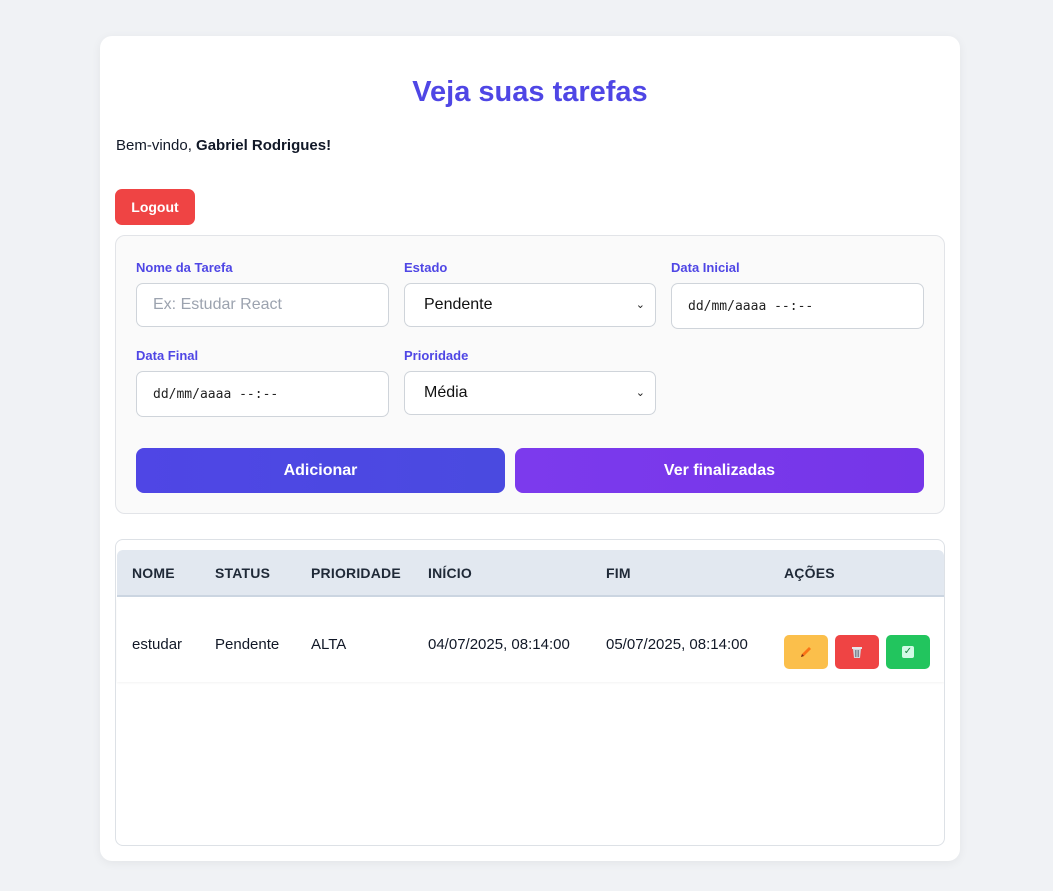 The width and height of the screenshot is (1053, 891). What do you see at coordinates (458, 304) in the screenshot?
I see `state-select-value: Pendente` at bounding box center [458, 304].